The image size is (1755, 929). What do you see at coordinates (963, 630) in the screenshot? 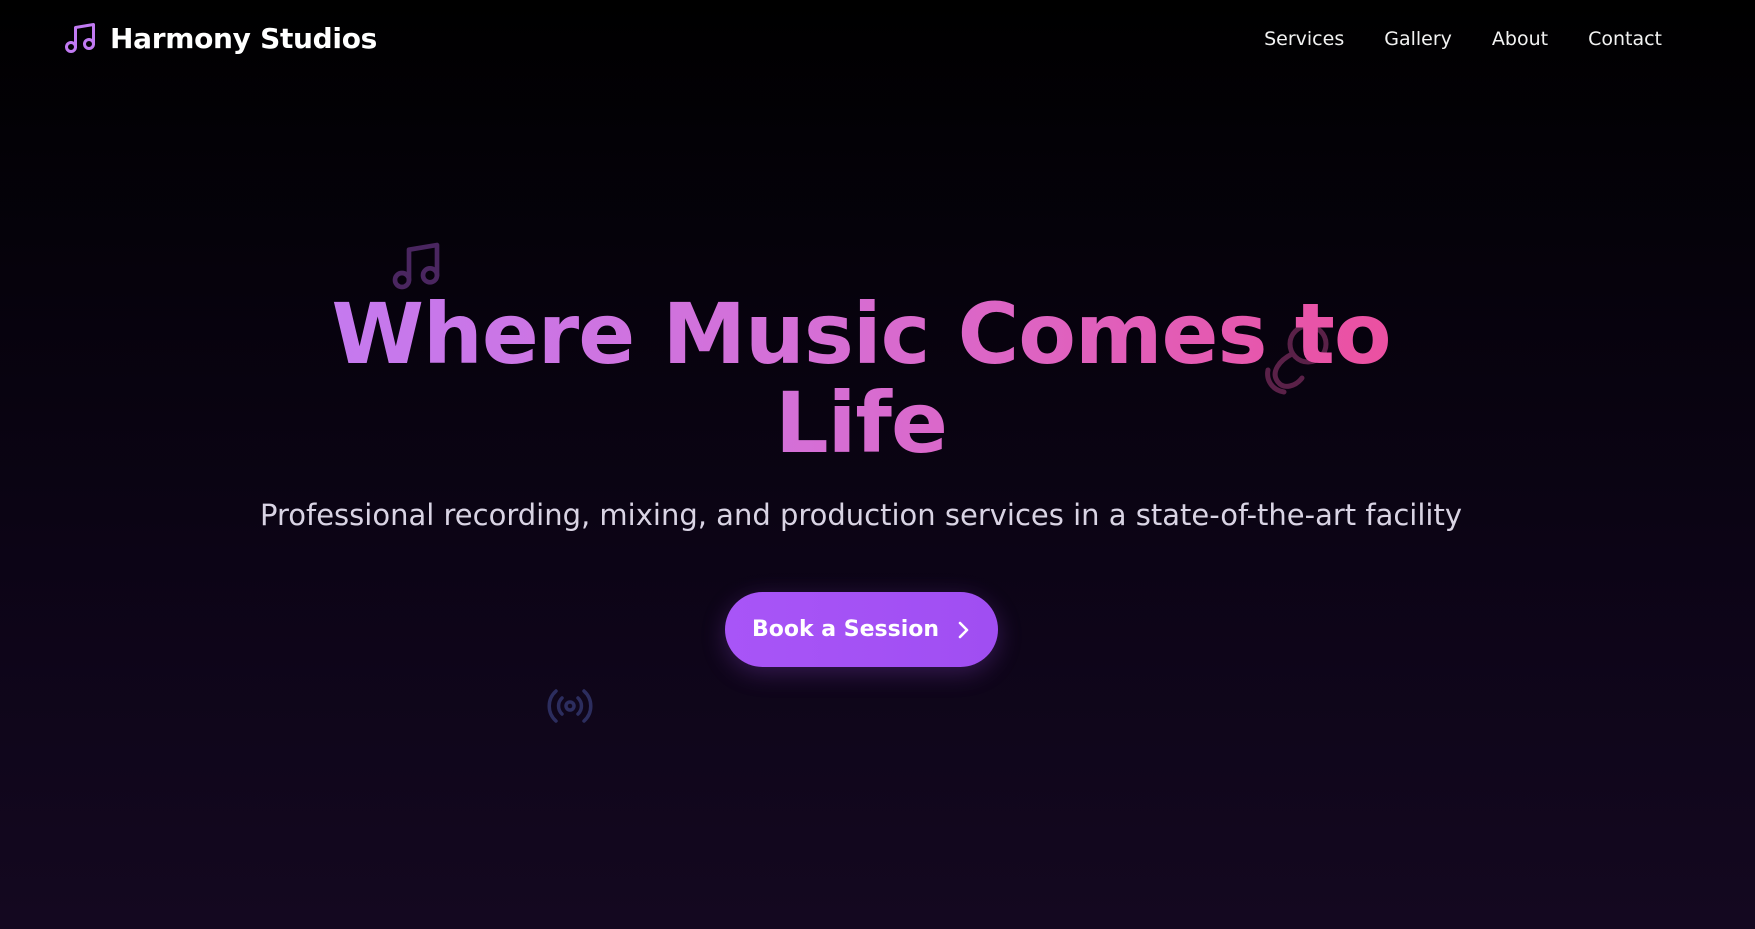
I see `chevron-right-icon` at bounding box center [963, 630].